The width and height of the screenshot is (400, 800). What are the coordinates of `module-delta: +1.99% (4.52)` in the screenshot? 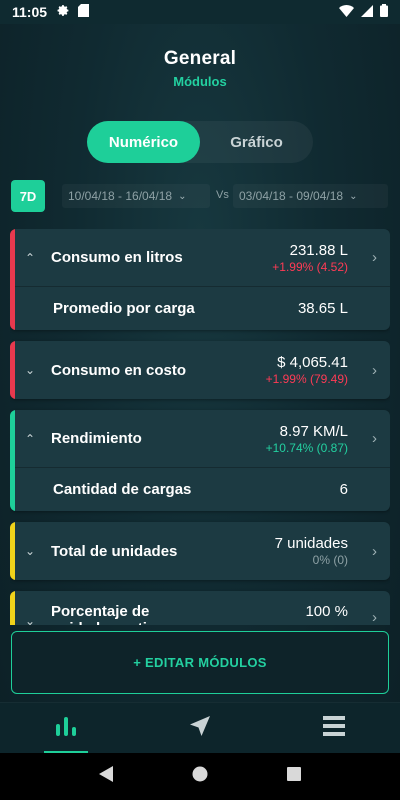 It's located at (310, 266).